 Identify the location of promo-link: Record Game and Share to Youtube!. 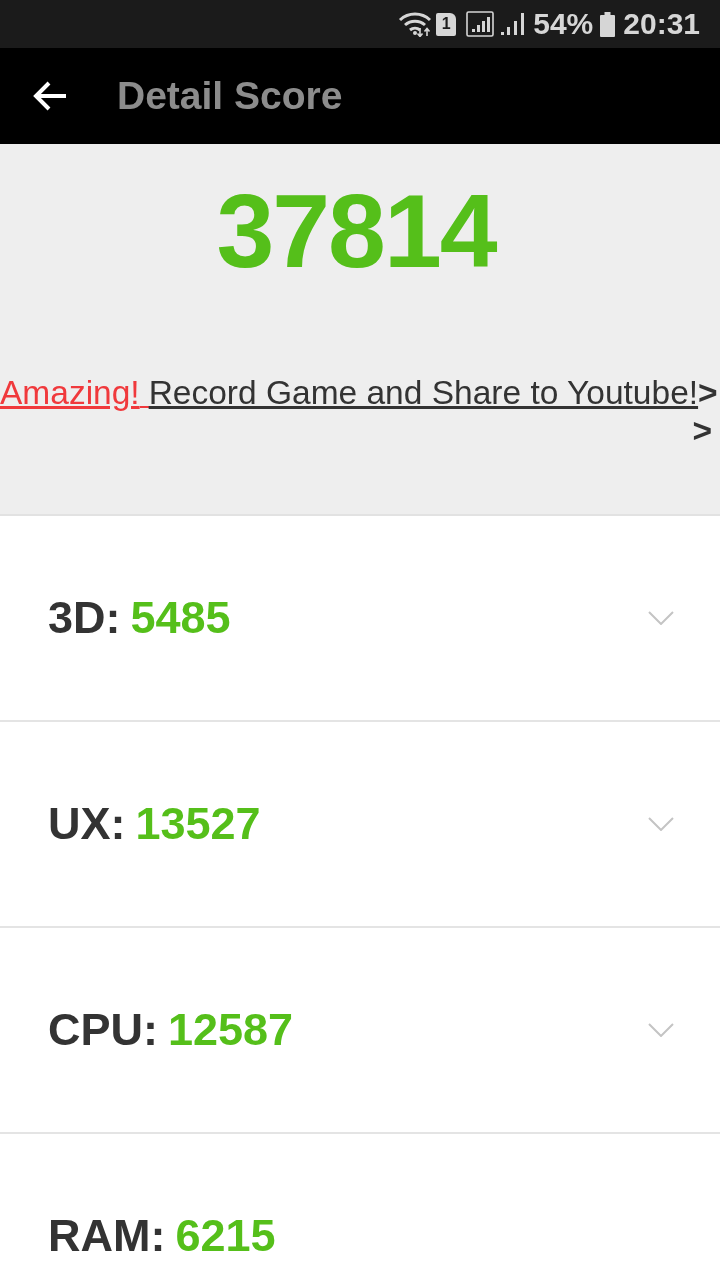
(423, 393).